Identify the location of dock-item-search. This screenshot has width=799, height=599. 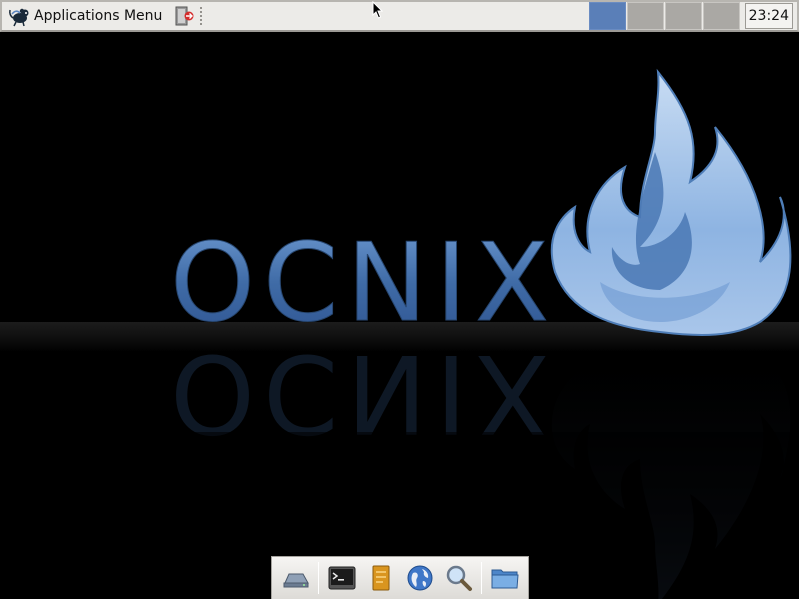
(458, 578).